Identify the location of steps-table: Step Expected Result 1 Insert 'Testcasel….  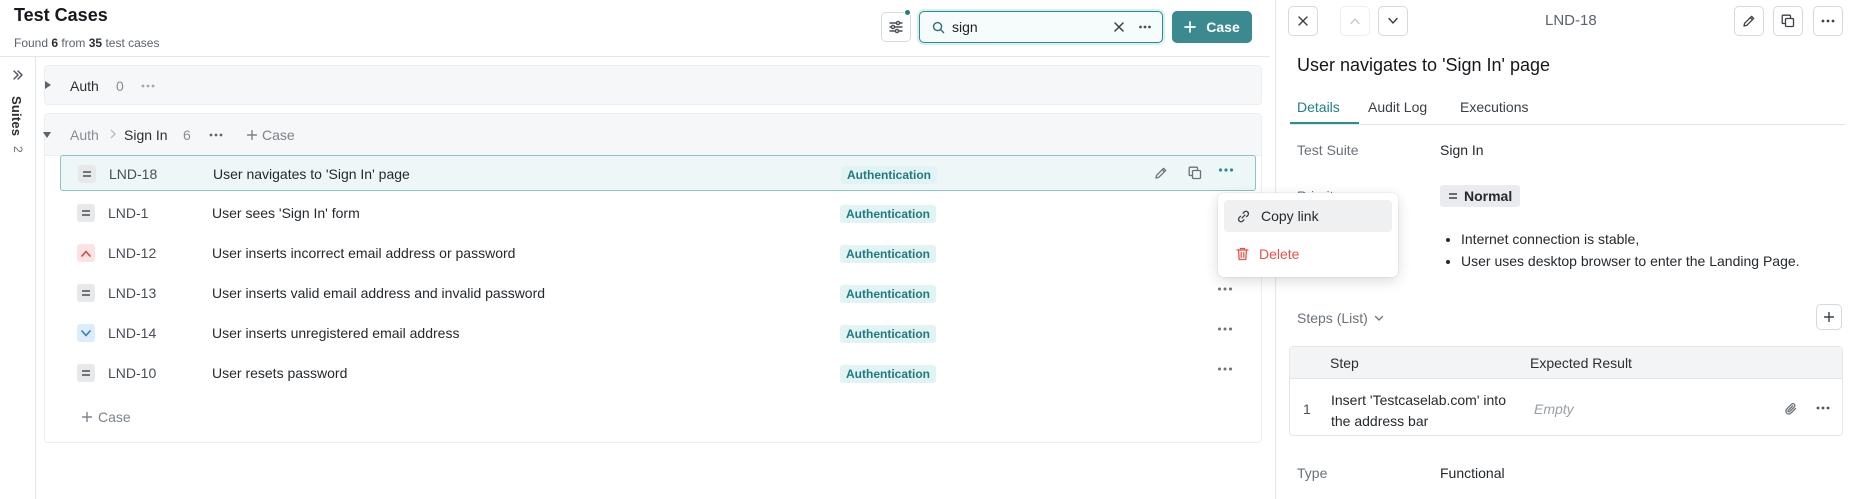
(1566, 391).